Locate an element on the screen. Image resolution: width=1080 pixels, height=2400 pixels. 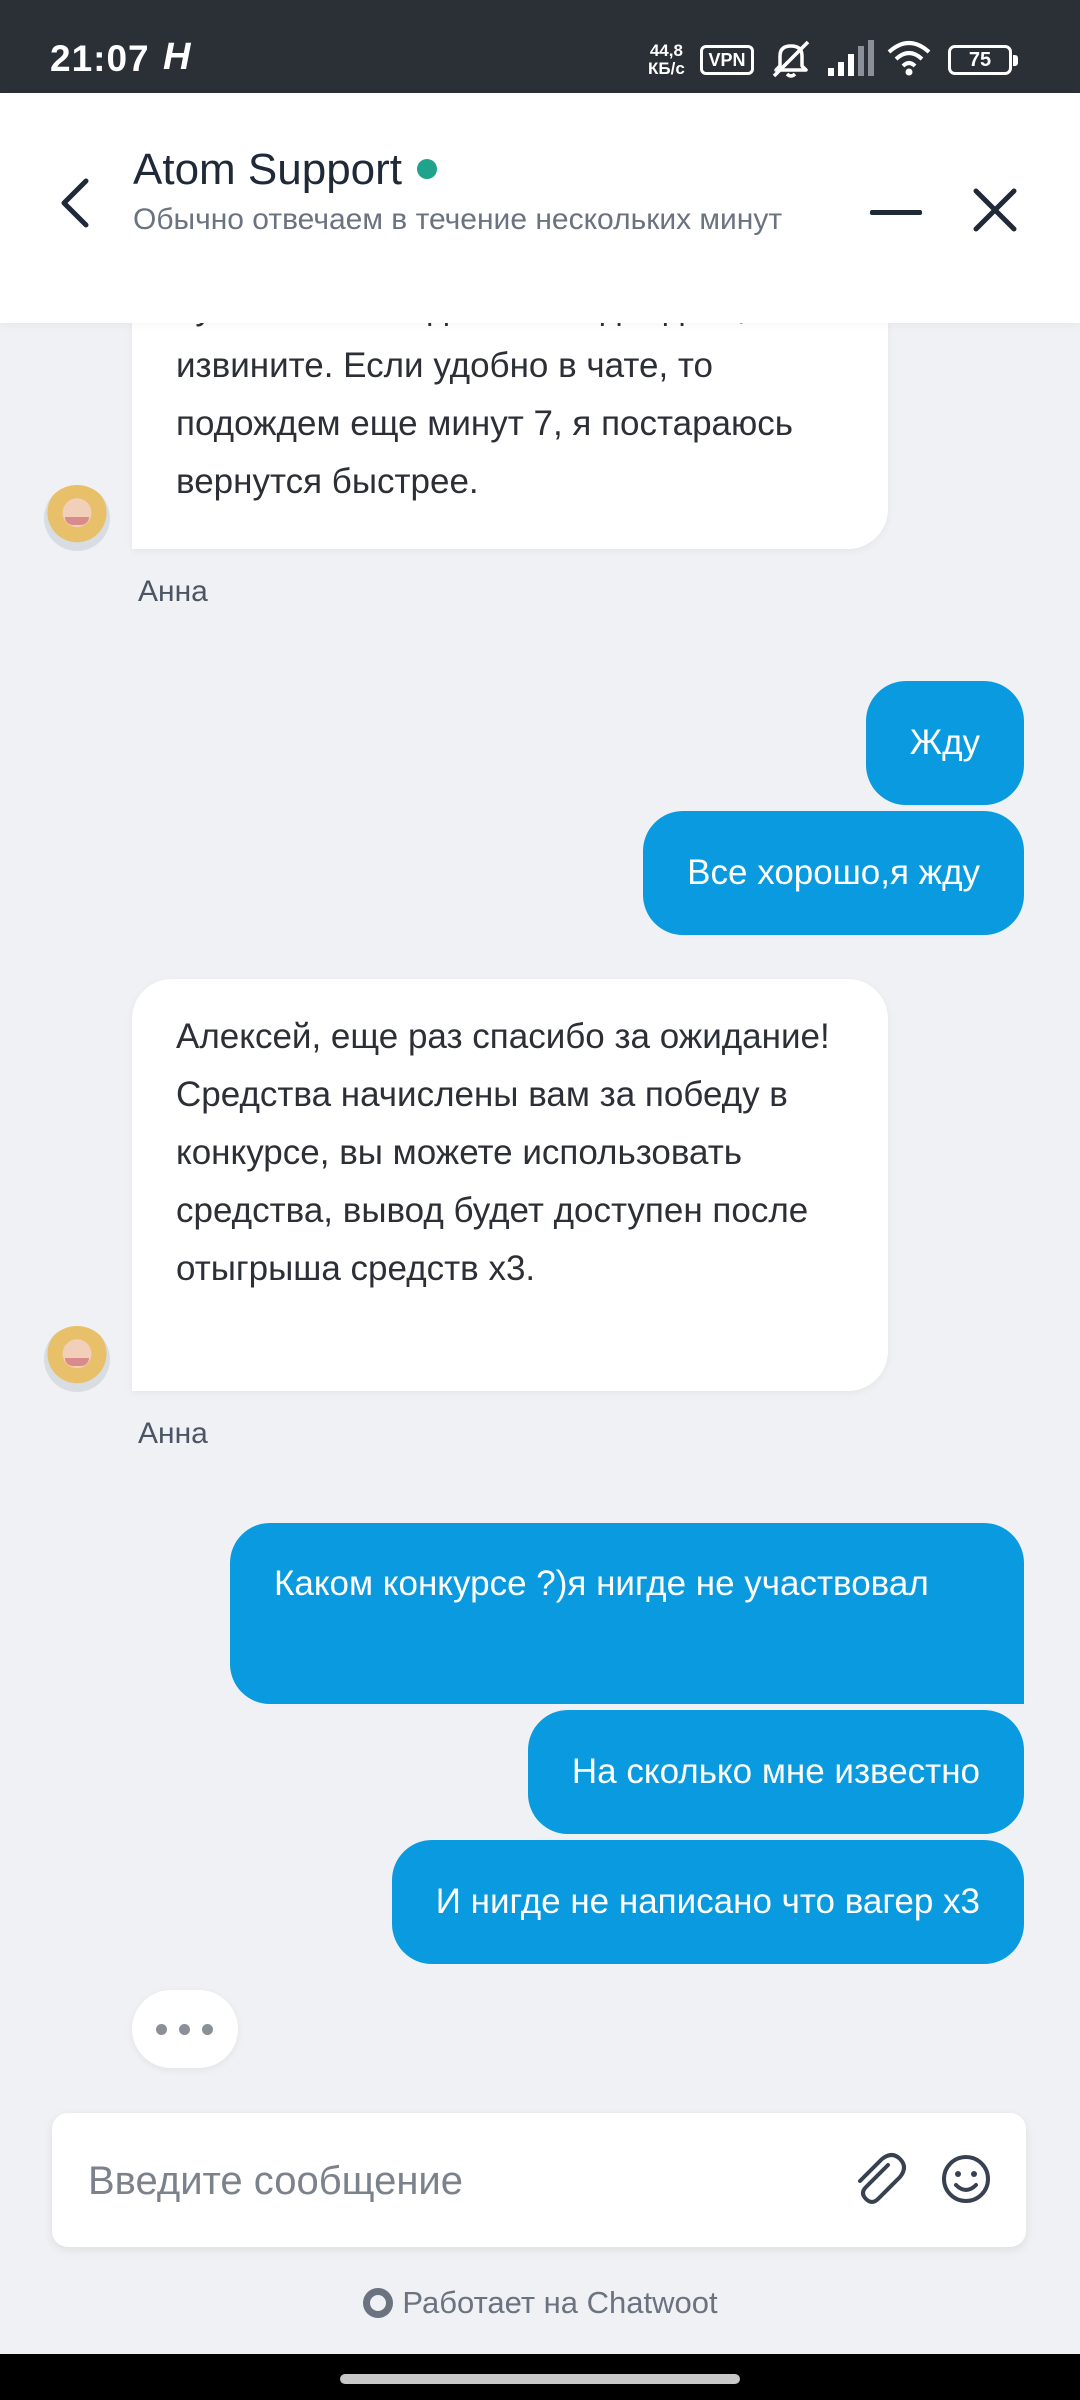
user-message: Жду is located at coordinates (944, 743).